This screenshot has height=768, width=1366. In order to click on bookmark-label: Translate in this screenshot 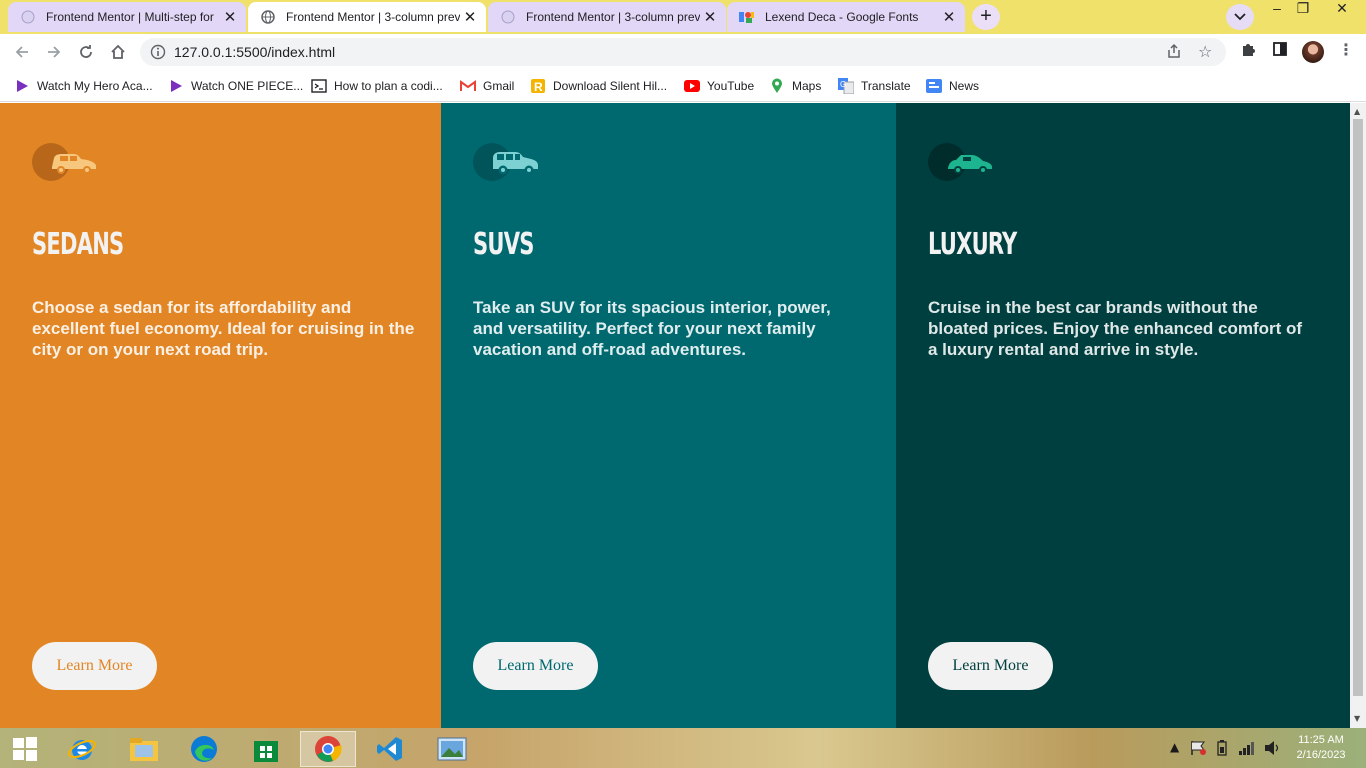, I will do `click(886, 86)`.